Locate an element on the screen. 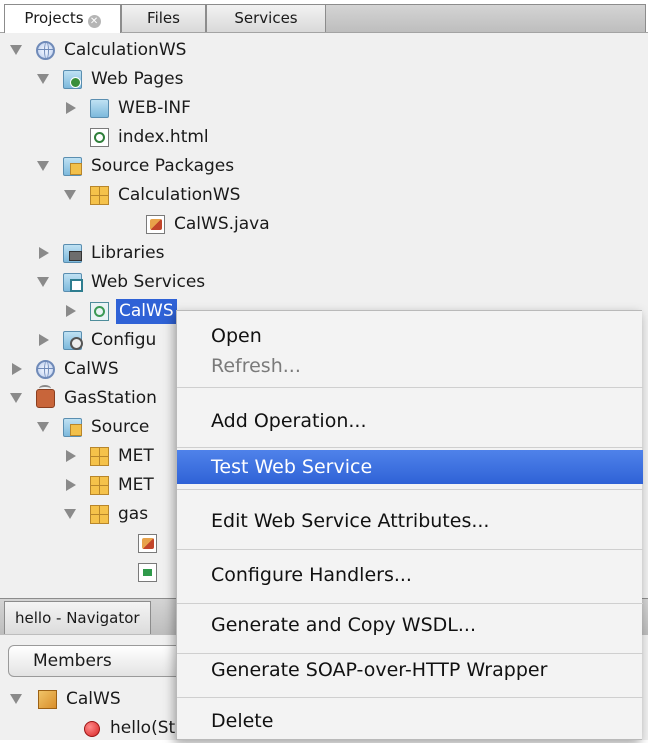 This screenshot has height=743, width=648. menu-item-label: Open is located at coordinates (236, 336).